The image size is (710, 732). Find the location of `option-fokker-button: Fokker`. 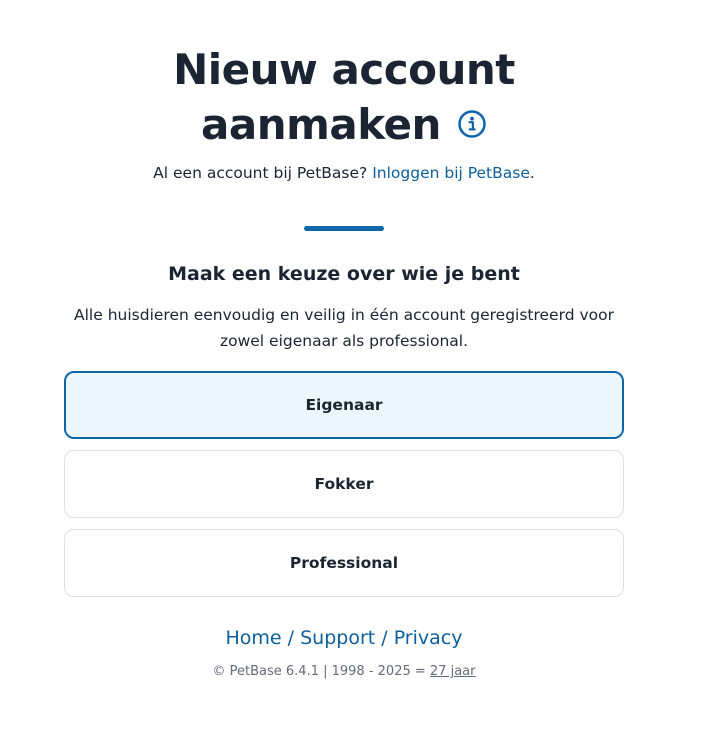

option-fokker-button: Fokker is located at coordinates (344, 484).